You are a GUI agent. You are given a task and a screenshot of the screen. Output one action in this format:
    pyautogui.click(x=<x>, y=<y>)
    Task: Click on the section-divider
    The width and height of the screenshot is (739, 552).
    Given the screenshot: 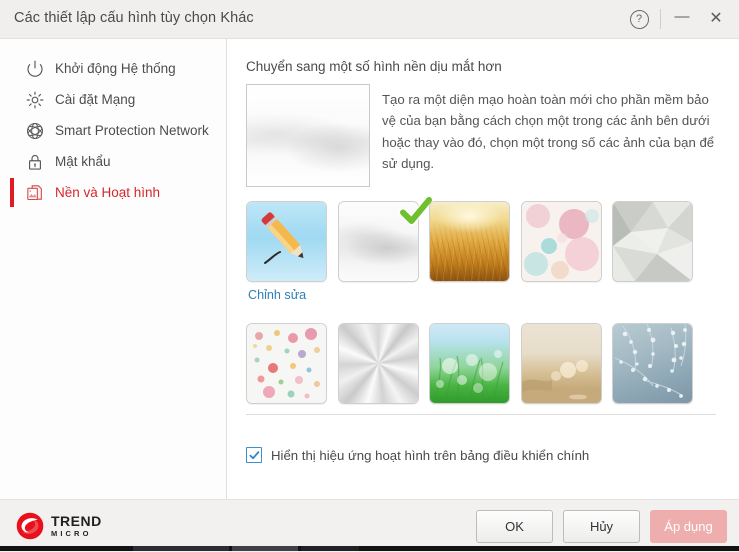 What is the action you would take?
    pyautogui.click(x=481, y=414)
    